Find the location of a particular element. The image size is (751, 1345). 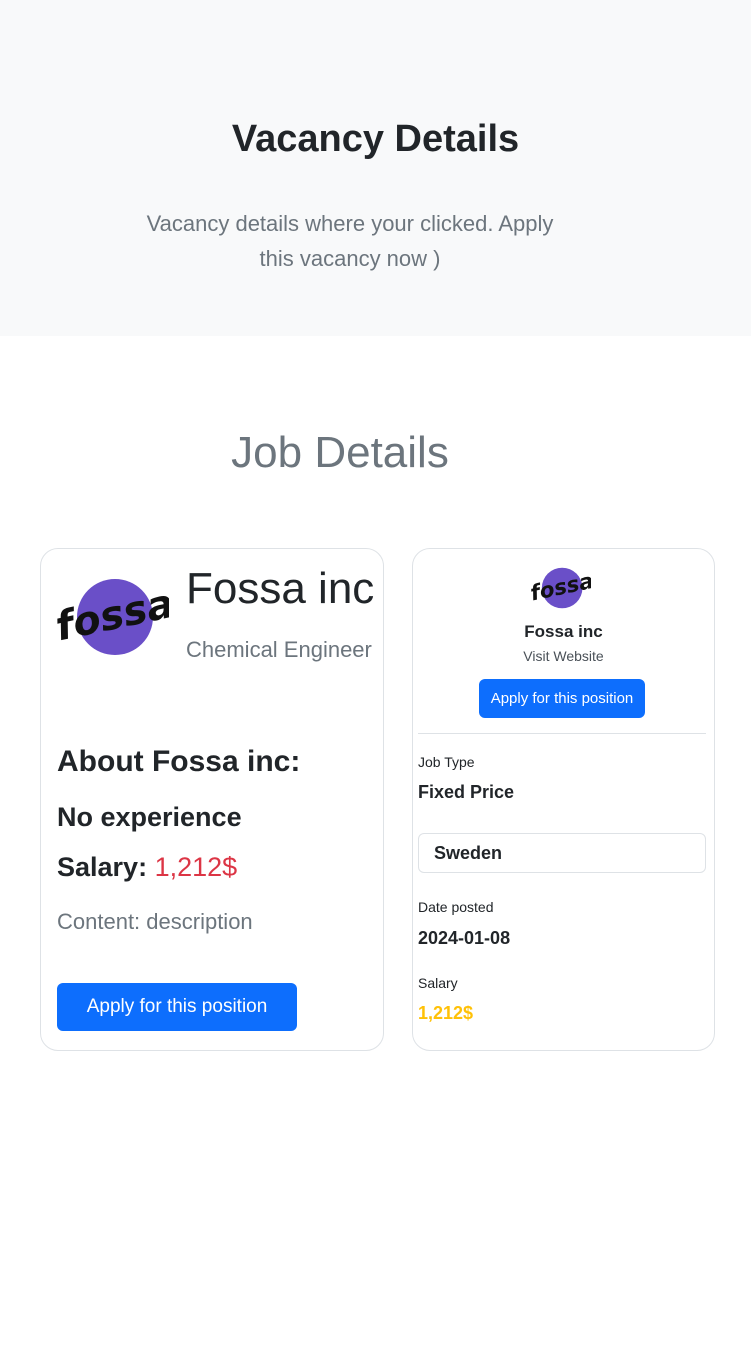

salary-row: Salary: 1,212$ is located at coordinates (147, 867).